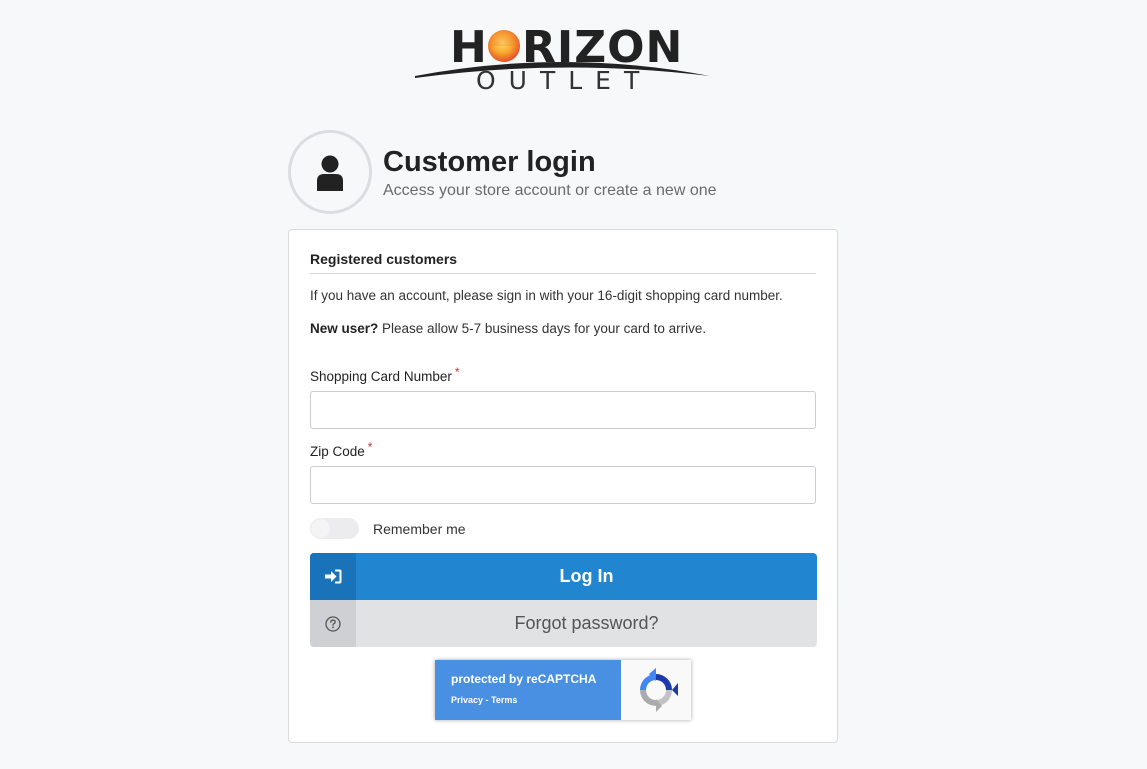 The height and width of the screenshot is (769, 1147). I want to click on zip-code-label: Zip Code *, so click(341, 450).